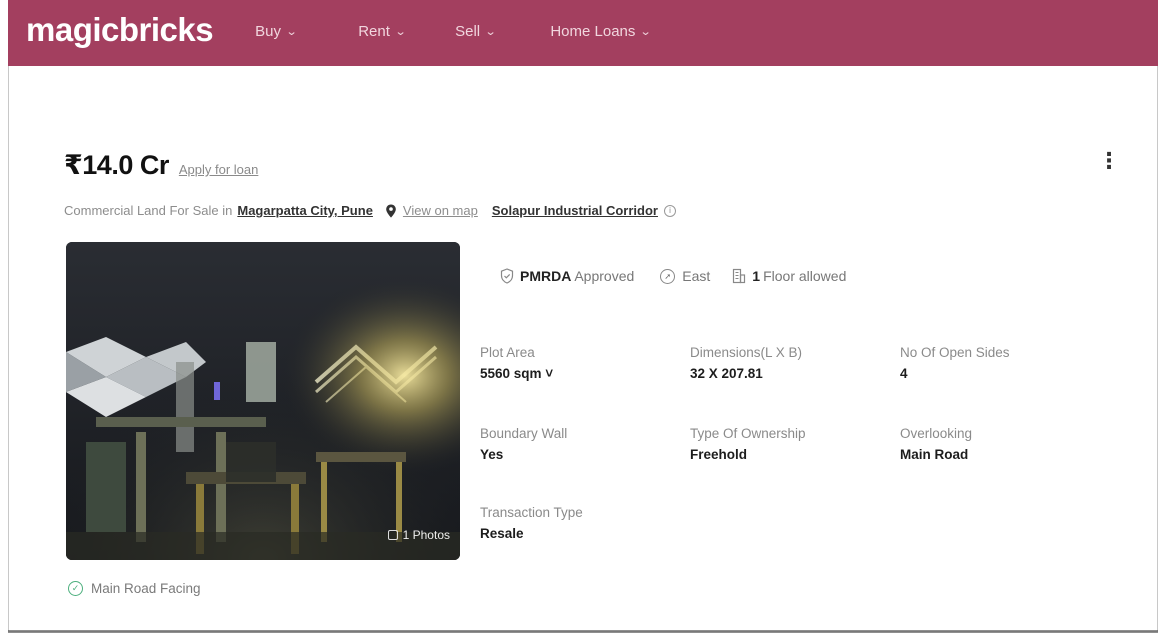  I want to click on photos-count-badge: 1 Photos, so click(418, 535).